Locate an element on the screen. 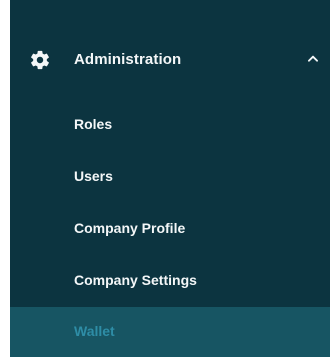 Image resolution: width=335 pixels, height=361 pixels. gear-icon is located at coordinates (40, 60).